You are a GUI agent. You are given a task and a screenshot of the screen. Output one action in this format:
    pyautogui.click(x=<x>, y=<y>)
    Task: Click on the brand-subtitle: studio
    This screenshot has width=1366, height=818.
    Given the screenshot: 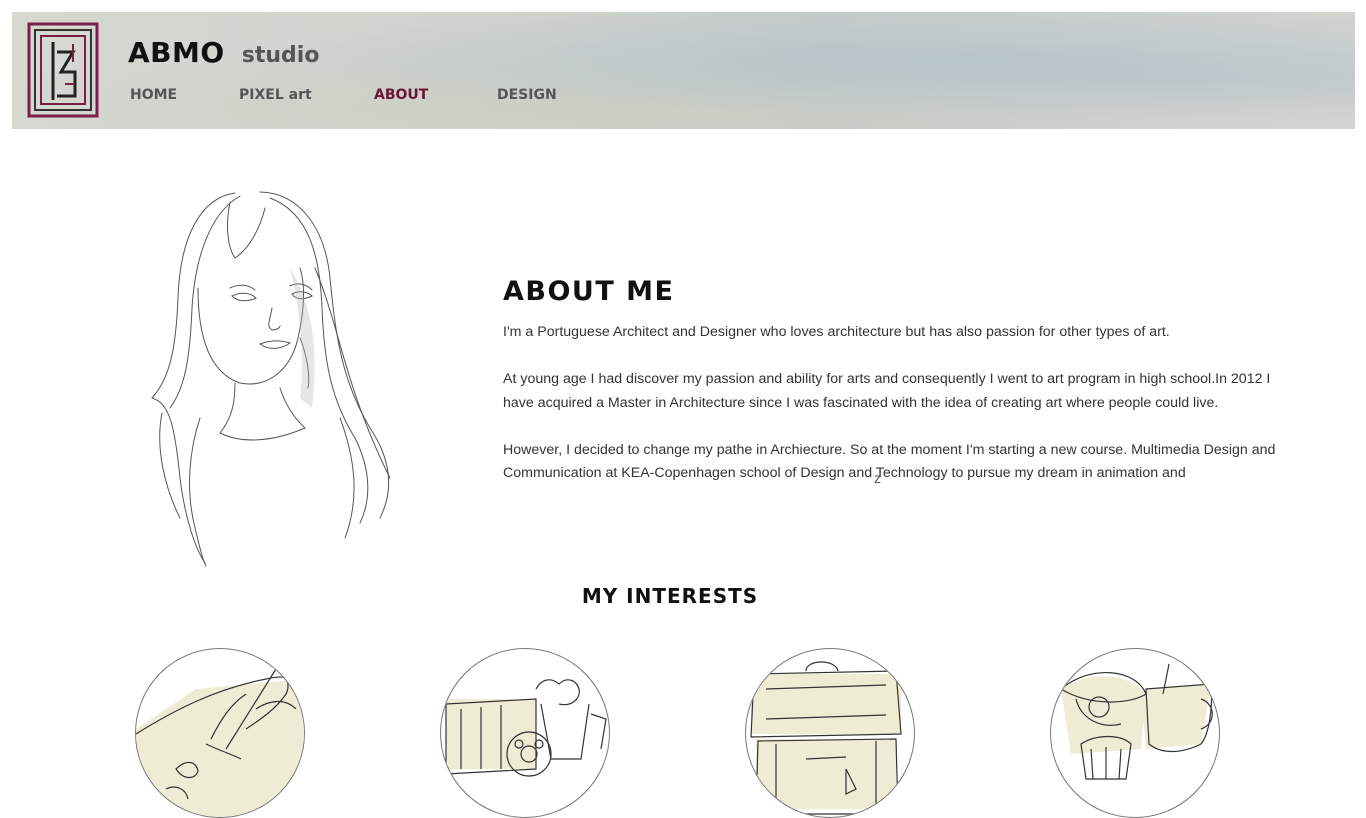 What is the action you would take?
    pyautogui.click(x=280, y=55)
    